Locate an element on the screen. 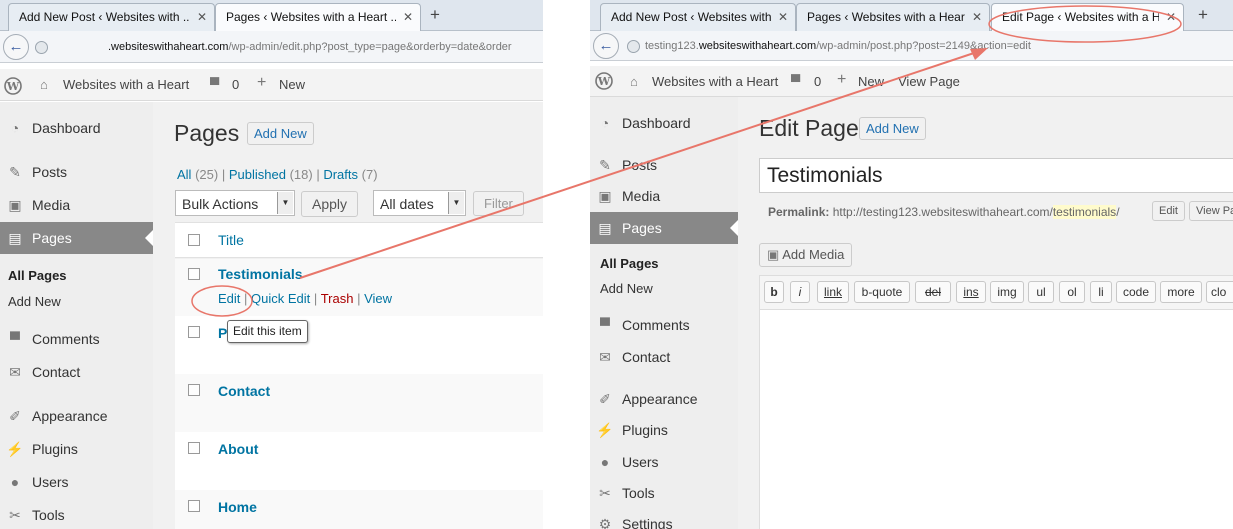 The width and height of the screenshot is (1233, 529). browser-tab-active: Edit Page ‹ Websites with a Hea... ✕ is located at coordinates (1087, 17).